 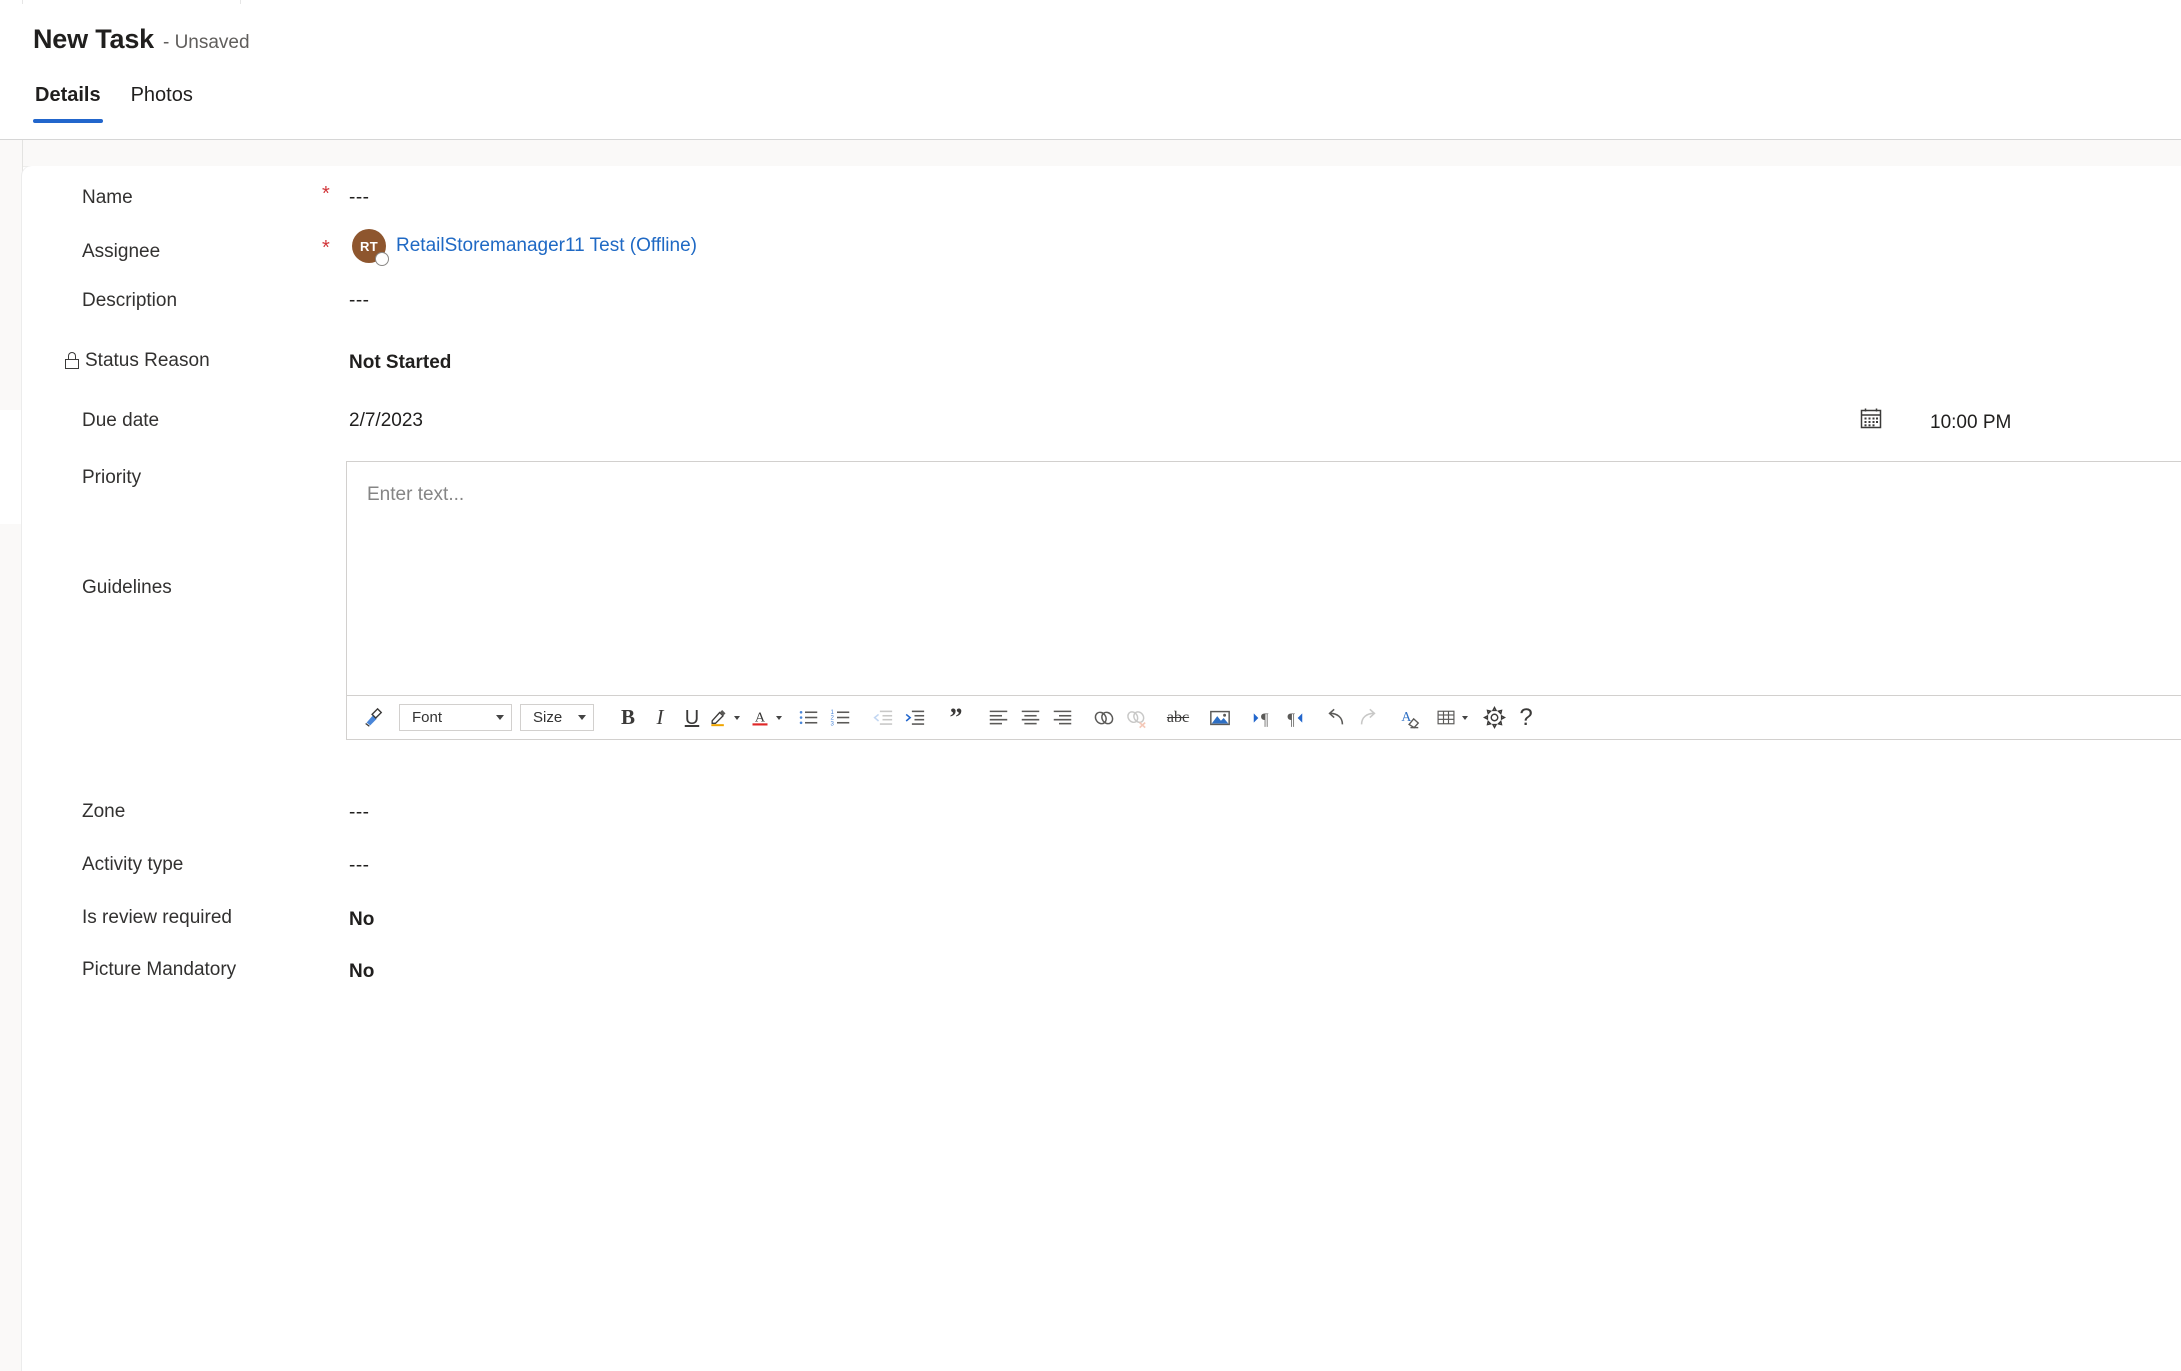 What do you see at coordinates (359, 300) in the screenshot?
I see `field-value-description: ---` at bounding box center [359, 300].